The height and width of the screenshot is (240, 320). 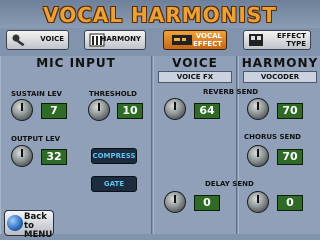 I want to click on harmony-chorus-value: 70, so click(x=290, y=157).